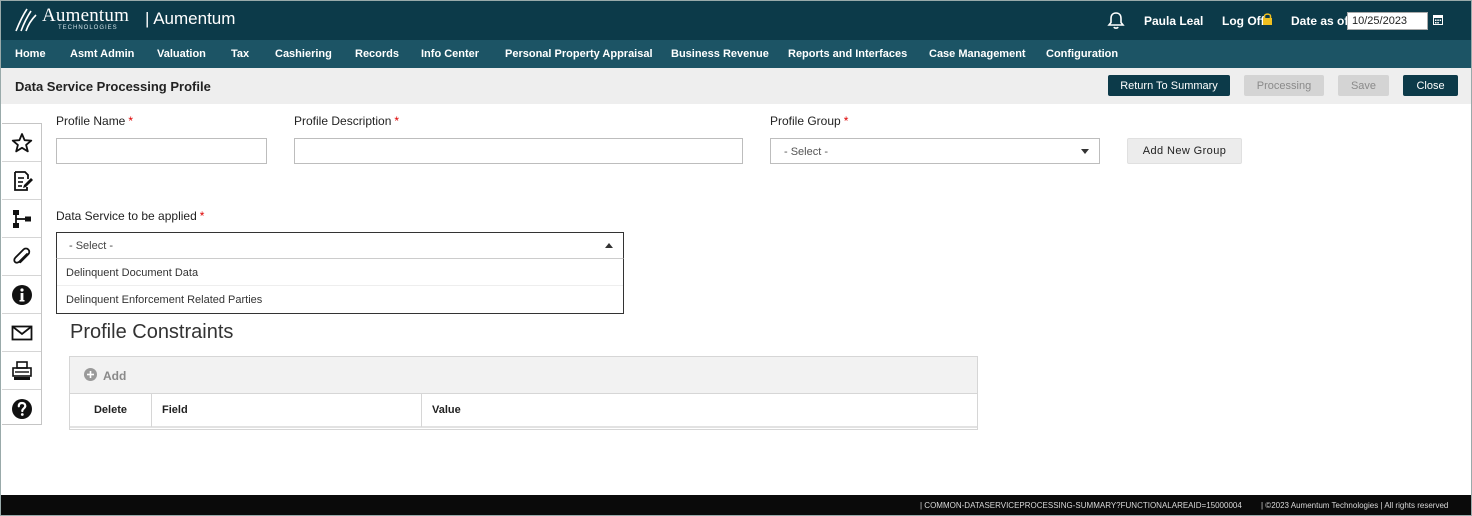  Describe the element at coordinates (1082, 54) in the screenshot. I see `menu-item-configuration: Configuration` at that location.